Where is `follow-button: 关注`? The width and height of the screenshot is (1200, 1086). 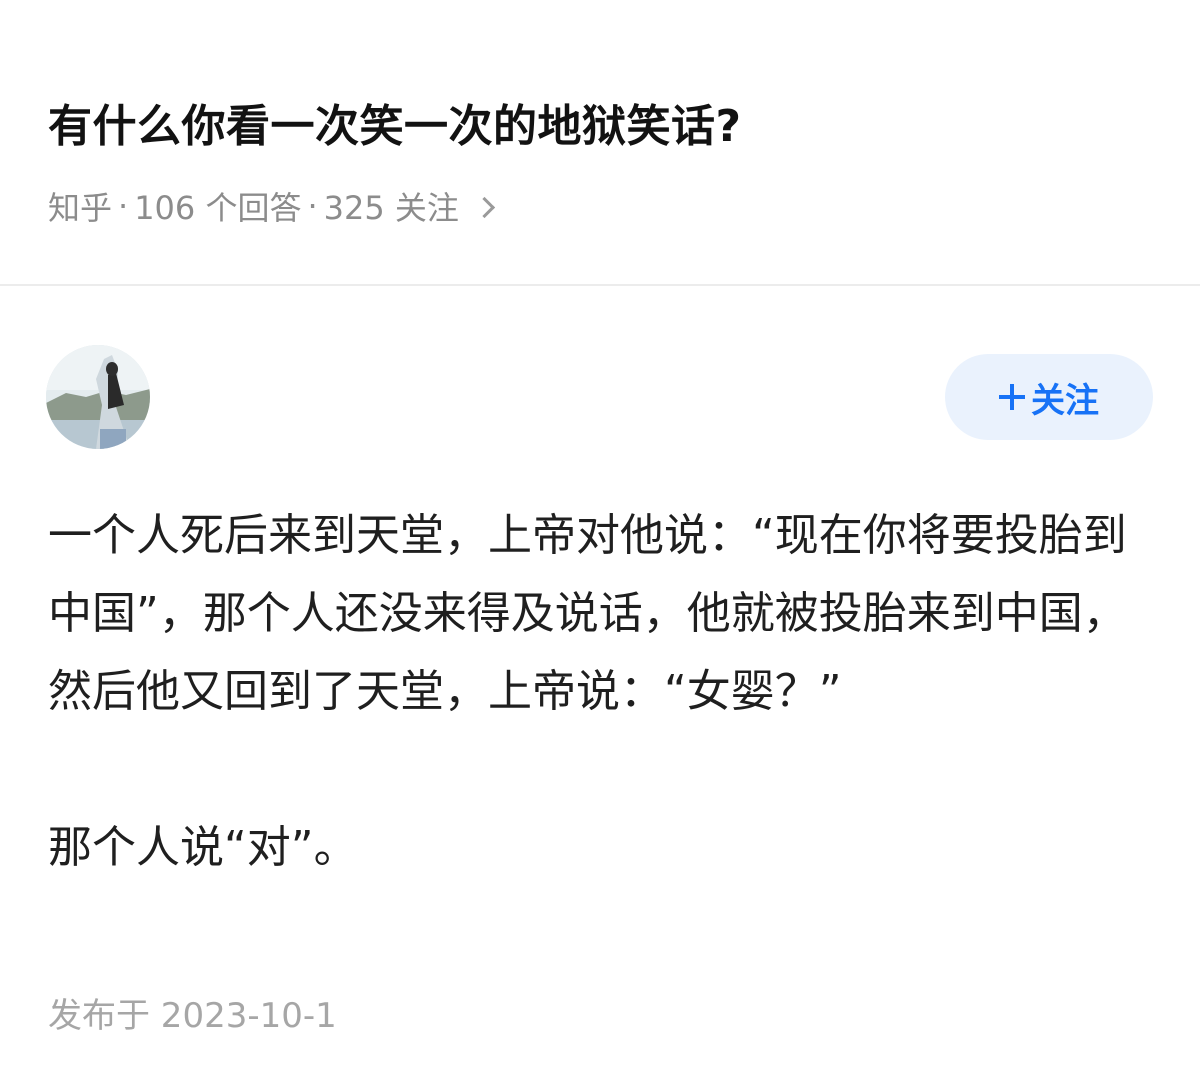
follow-button: 关注 is located at coordinates (1049, 397).